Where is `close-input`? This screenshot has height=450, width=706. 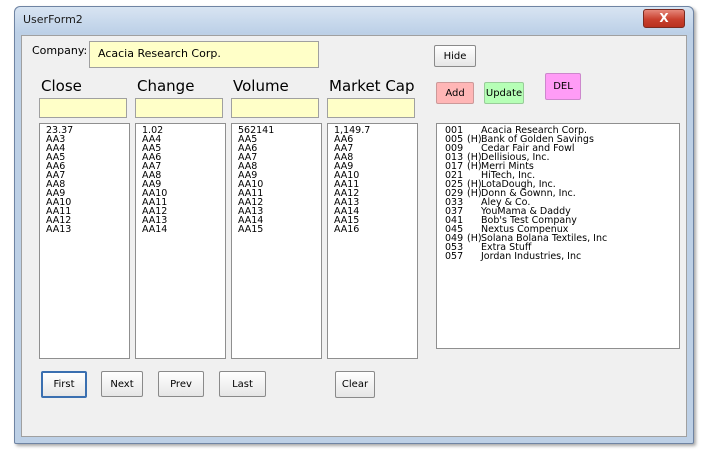 close-input is located at coordinates (83, 108).